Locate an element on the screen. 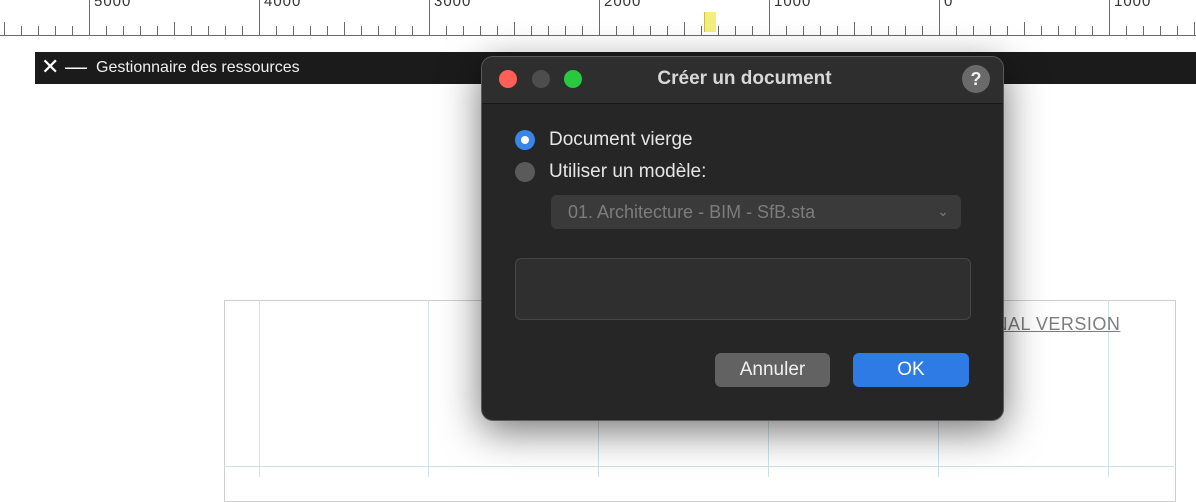  help-icon: ? is located at coordinates (976, 79).